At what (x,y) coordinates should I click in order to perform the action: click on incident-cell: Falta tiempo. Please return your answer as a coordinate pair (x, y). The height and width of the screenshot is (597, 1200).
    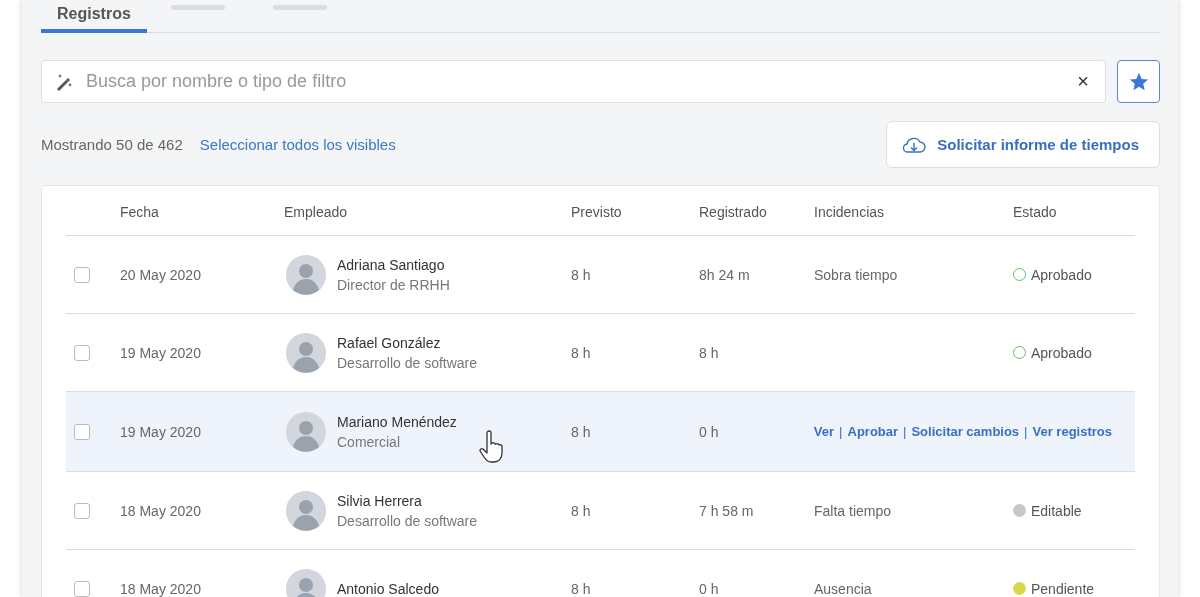
    Looking at the image, I should click on (853, 510).